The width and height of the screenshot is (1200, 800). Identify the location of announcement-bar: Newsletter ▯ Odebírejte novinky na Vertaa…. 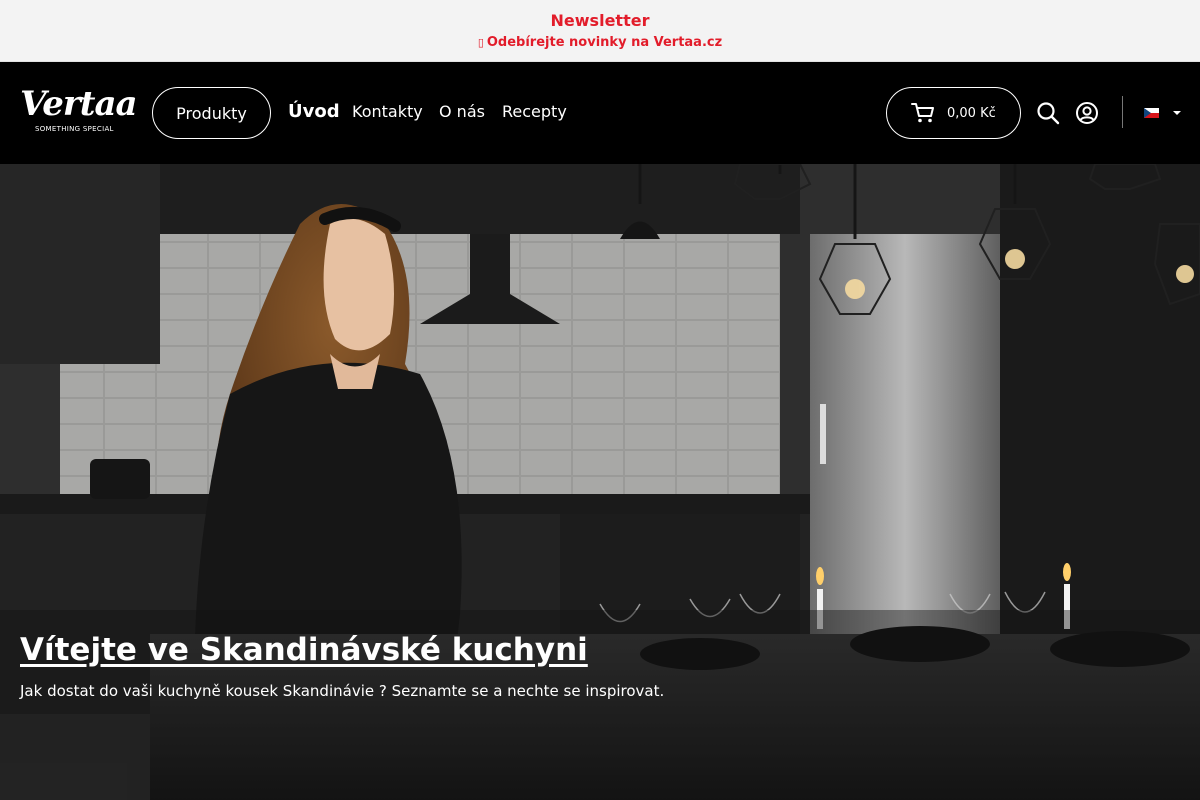
(600, 31).